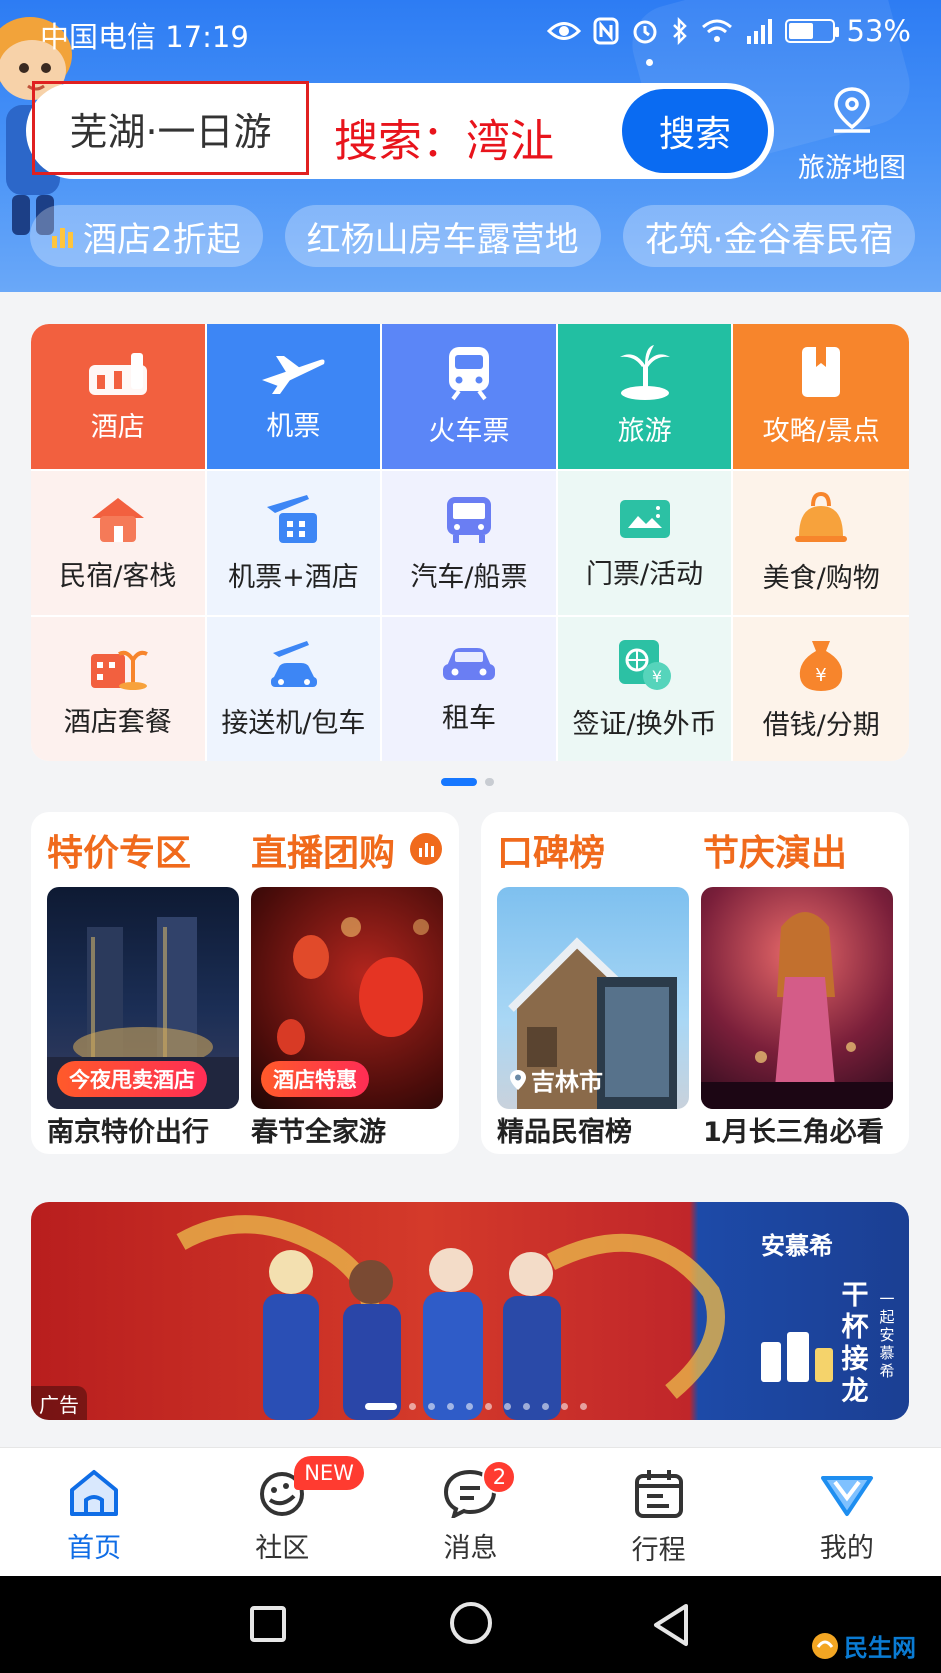  Describe the element at coordinates (821, 725) in the screenshot. I see `service-label: 借钱/分期` at that location.